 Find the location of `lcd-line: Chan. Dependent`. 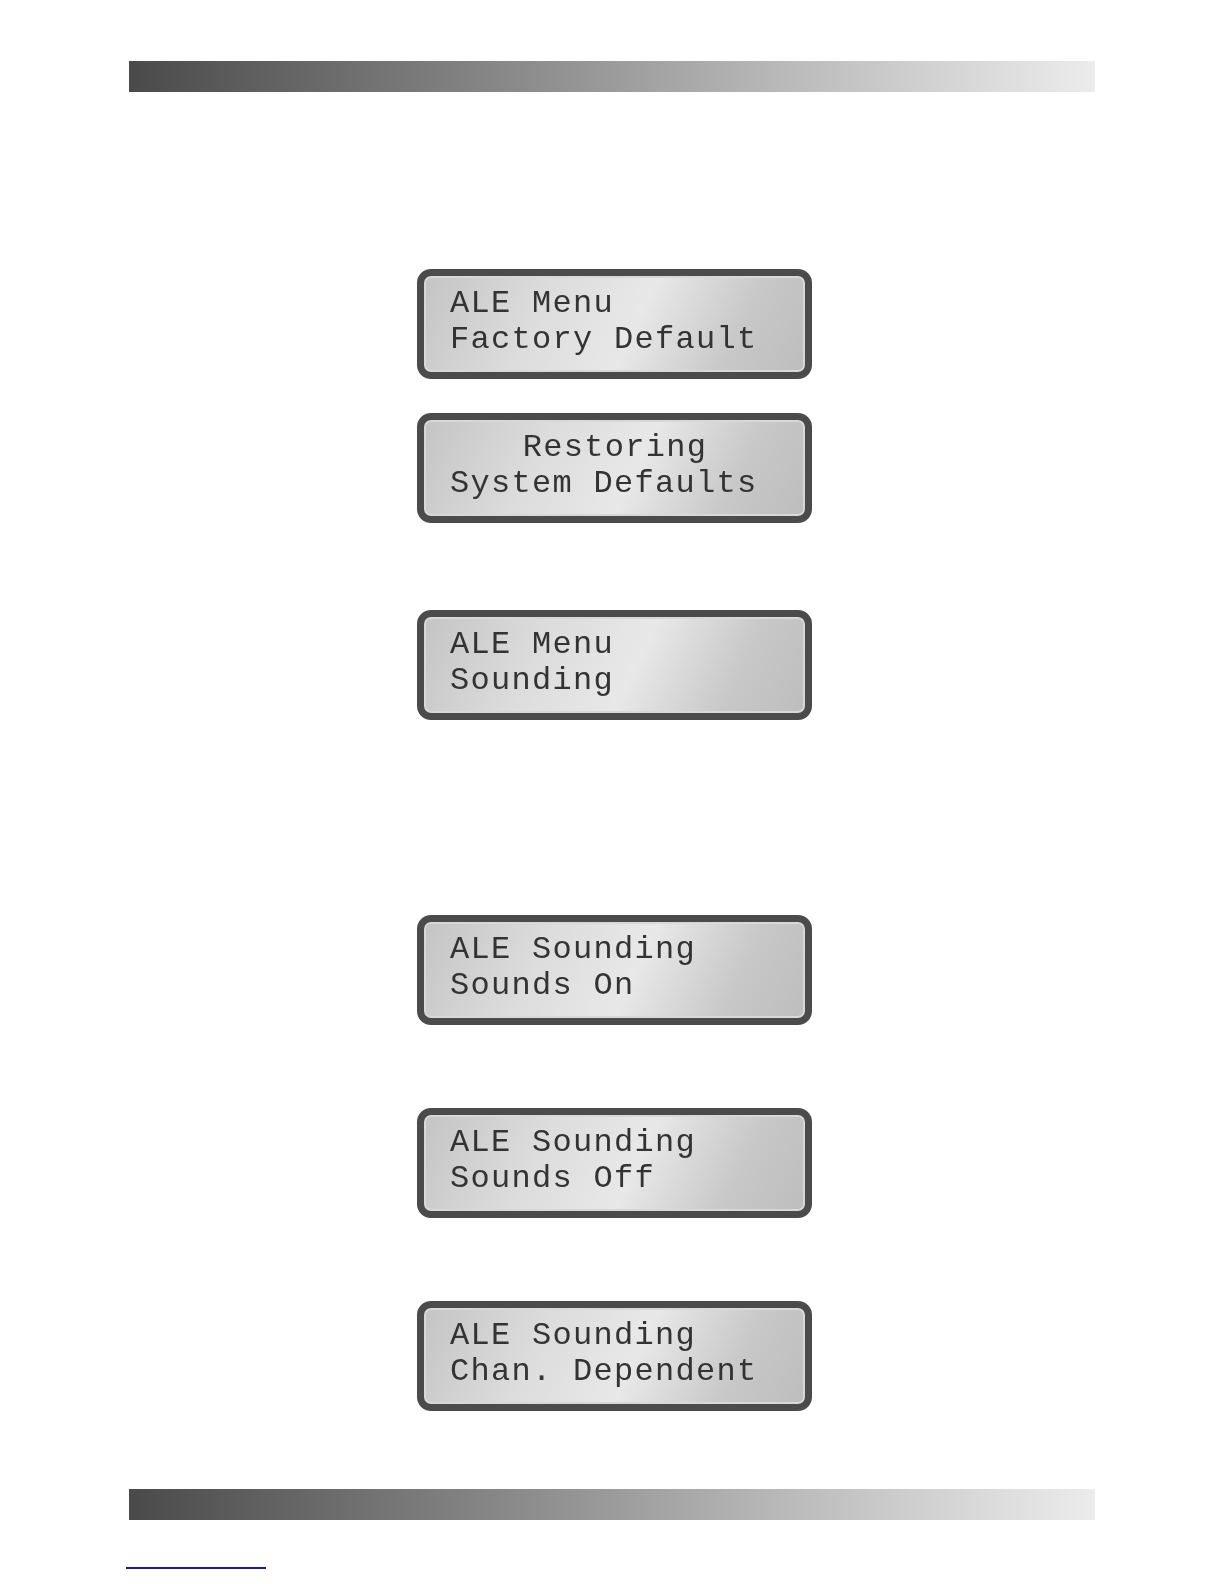

lcd-line: Chan. Dependent is located at coordinates (604, 1372).